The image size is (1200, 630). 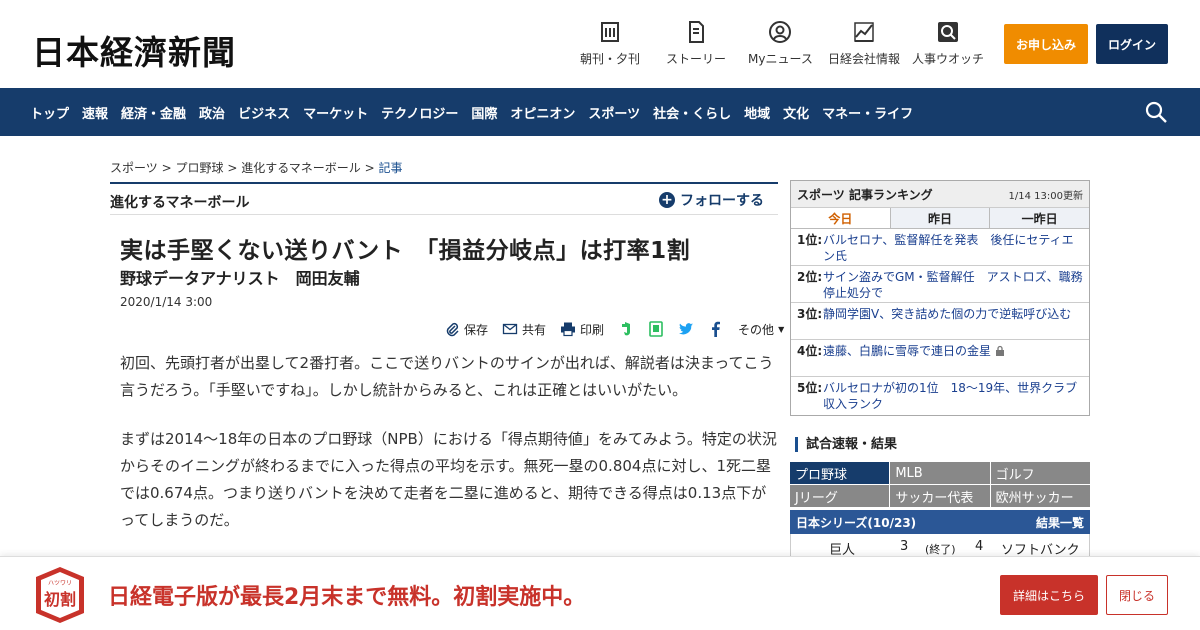 What do you see at coordinates (1156, 112) in the screenshot?
I see `search-icon` at bounding box center [1156, 112].